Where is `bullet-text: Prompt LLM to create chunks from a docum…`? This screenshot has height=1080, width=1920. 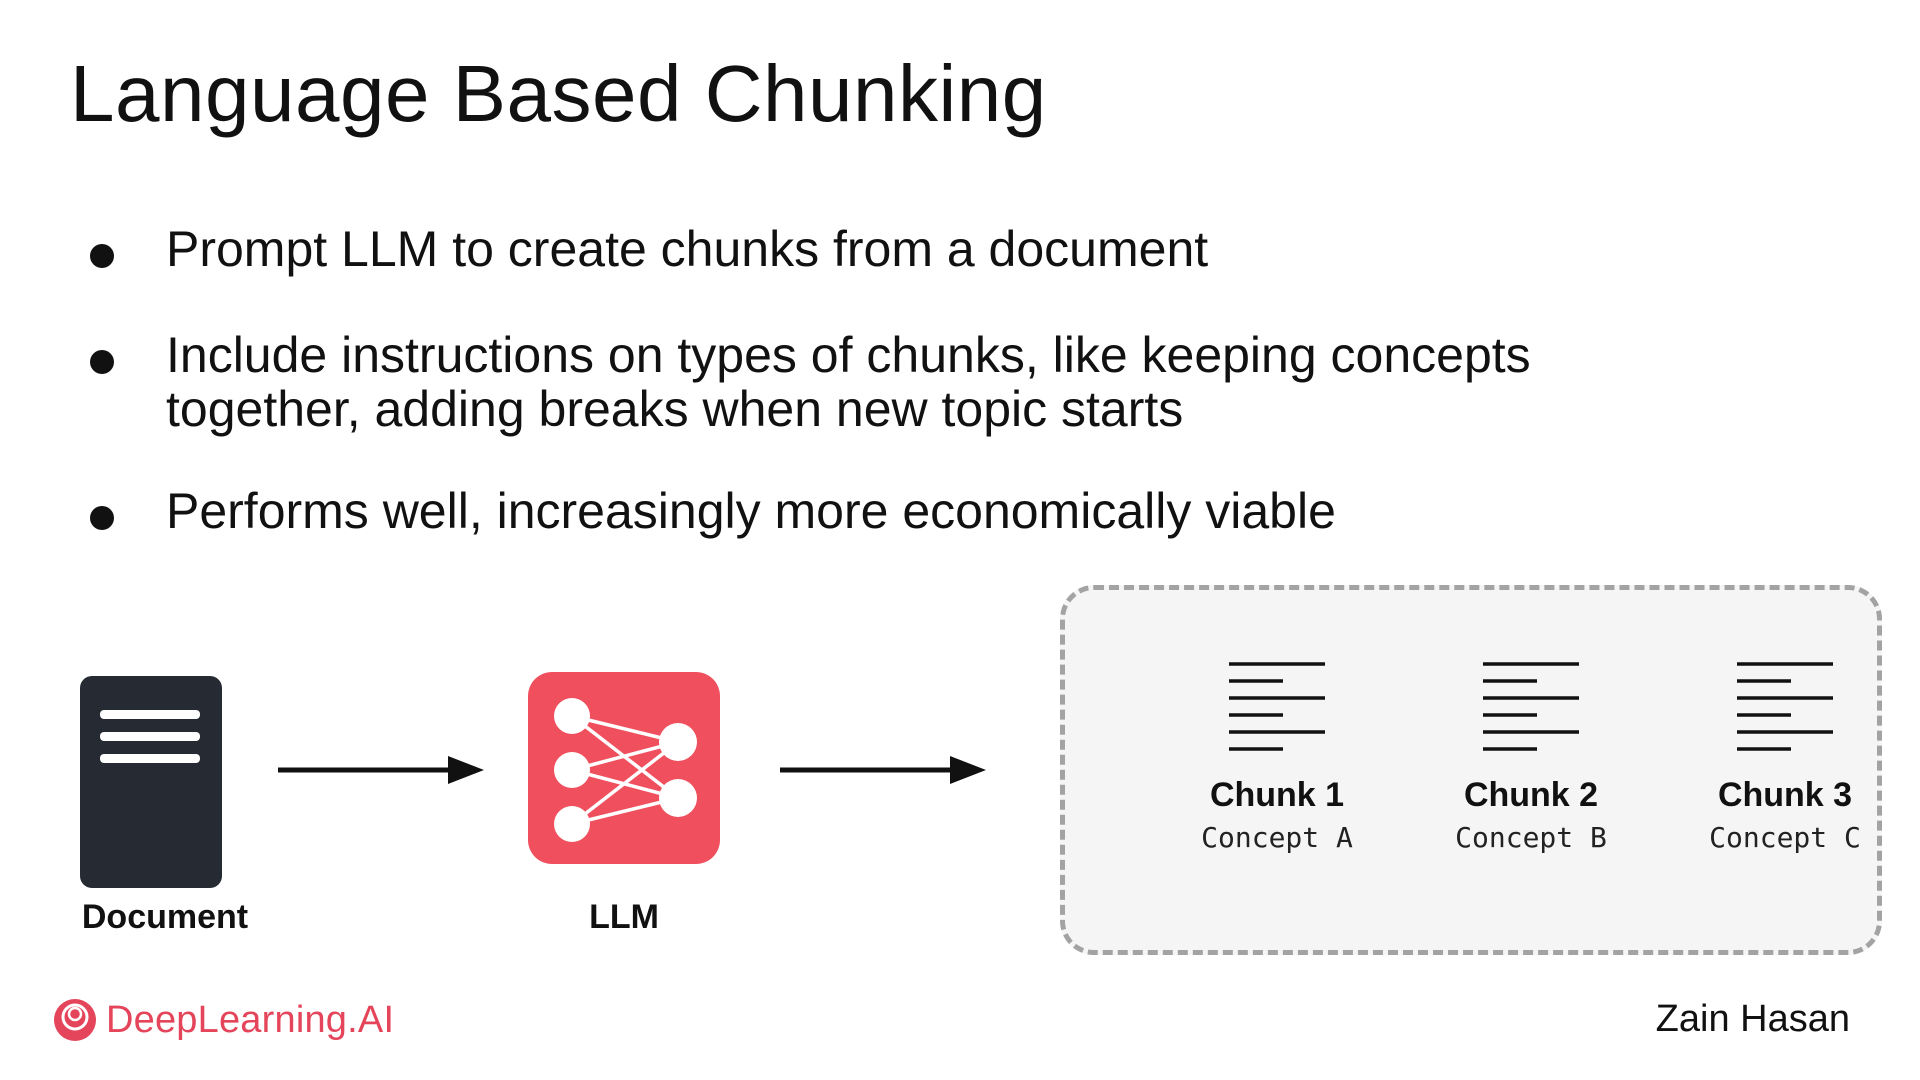
bullet-text: Prompt LLM to create chunks from a docum… is located at coordinates (687, 249).